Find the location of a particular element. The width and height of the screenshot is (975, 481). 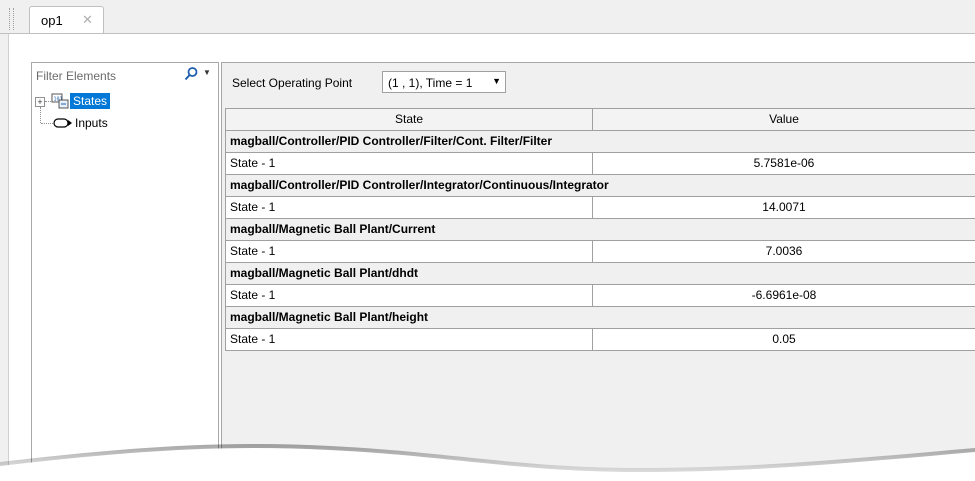

value-cell: 0.05 is located at coordinates (784, 339).